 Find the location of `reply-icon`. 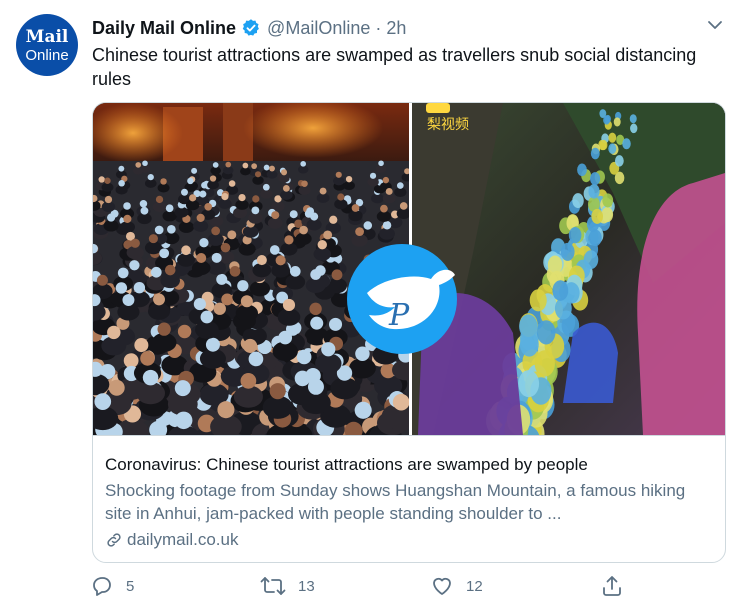

reply-icon is located at coordinates (102, 586).